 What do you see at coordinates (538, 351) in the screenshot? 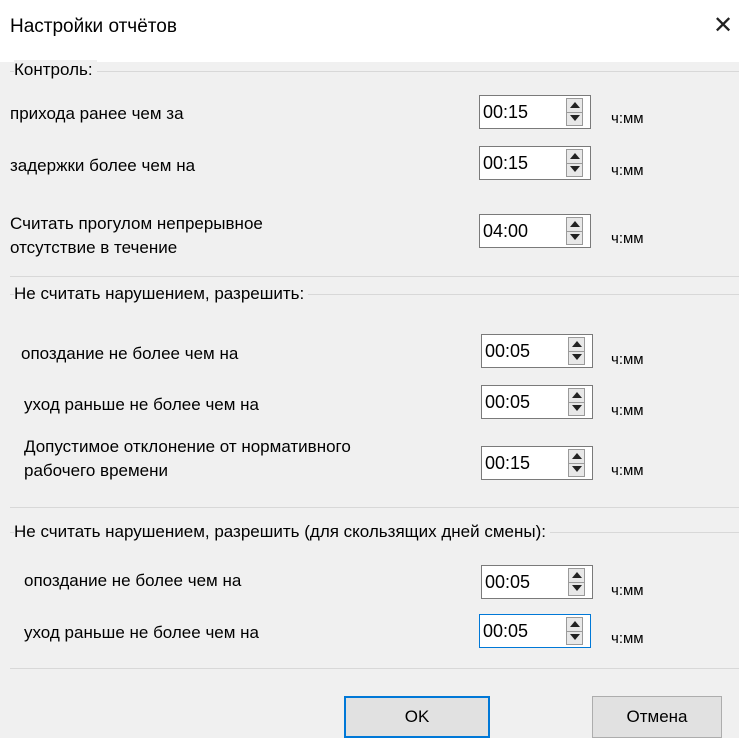
I see `lateness-stepper: 00:05` at bounding box center [538, 351].